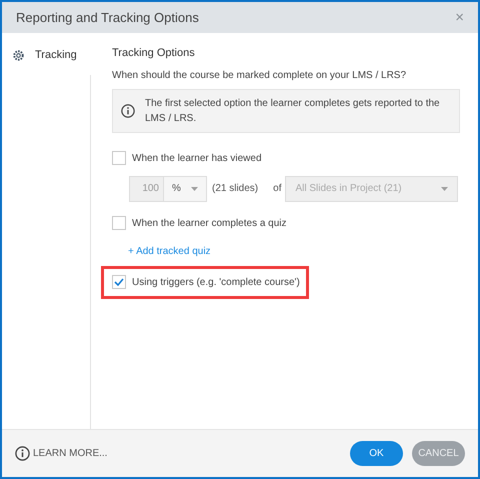  Describe the element at coordinates (293, 111) in the screenshot. I see `info-text: The first selected option the learner completes gets reported to the LMS / LRS.` at that location.